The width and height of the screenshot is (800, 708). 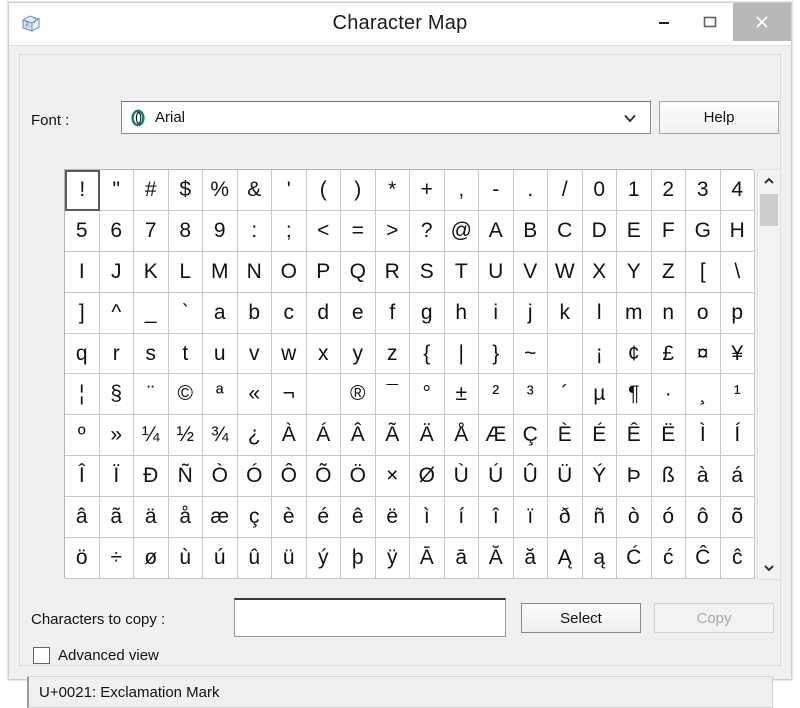 I want to click on character-cell: ", so click(x=116, y=190).